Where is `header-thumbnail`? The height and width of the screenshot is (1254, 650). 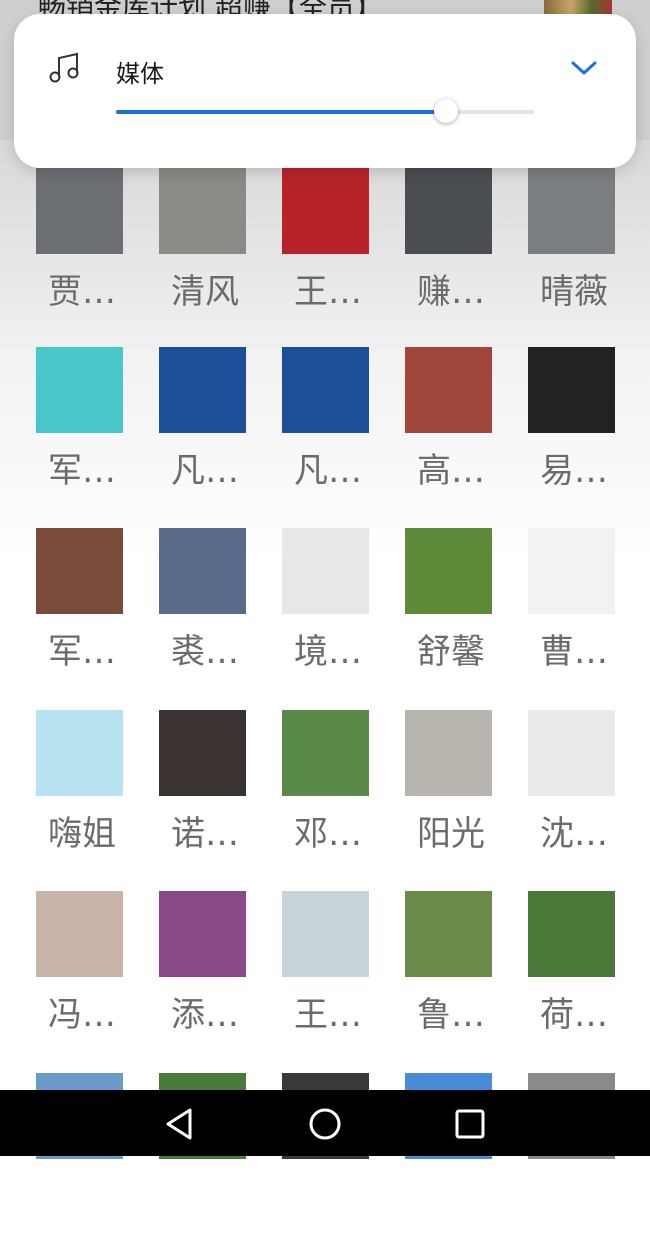
header-thumbnail is located at coordinates (578, 7).